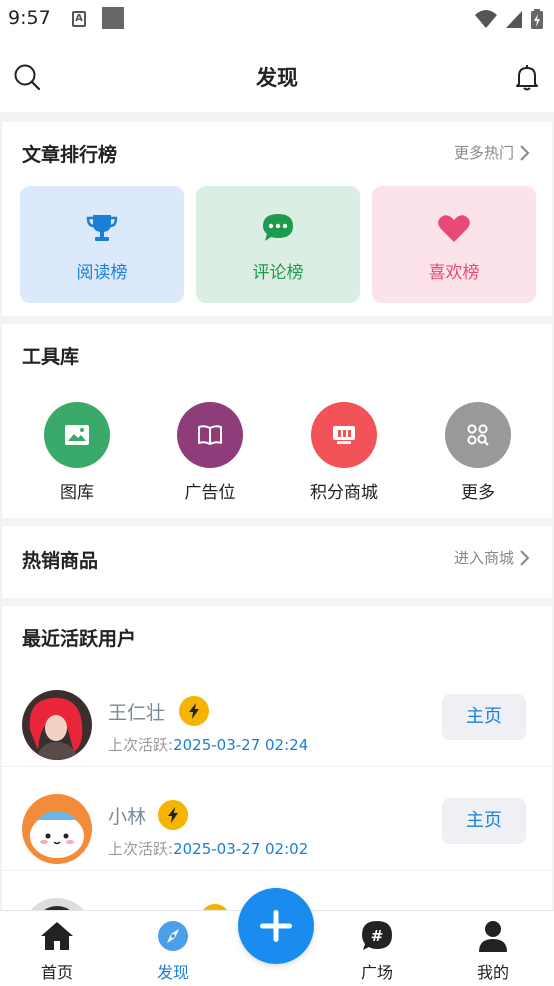 The image size is (554, 986). I want to click on more-hot-label: 更多热门, so click(483, 153).